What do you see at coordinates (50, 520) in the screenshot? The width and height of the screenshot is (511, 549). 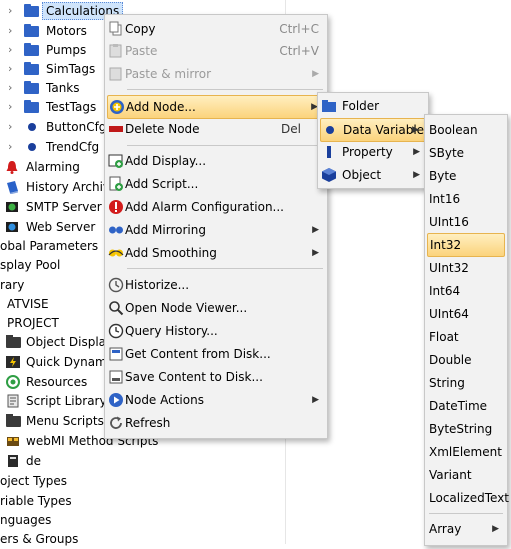 I see `tree-item-languages: nguages` at bounding box center [50, 520].